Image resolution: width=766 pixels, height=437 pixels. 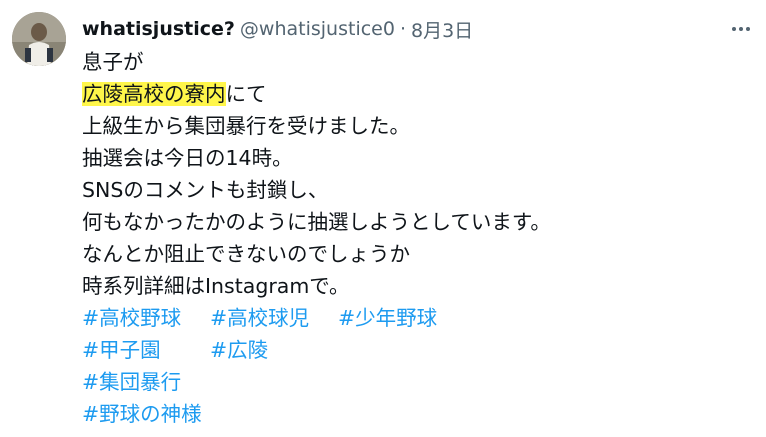 I want to click on player-avatar-icon, so click(x=39, y=39).